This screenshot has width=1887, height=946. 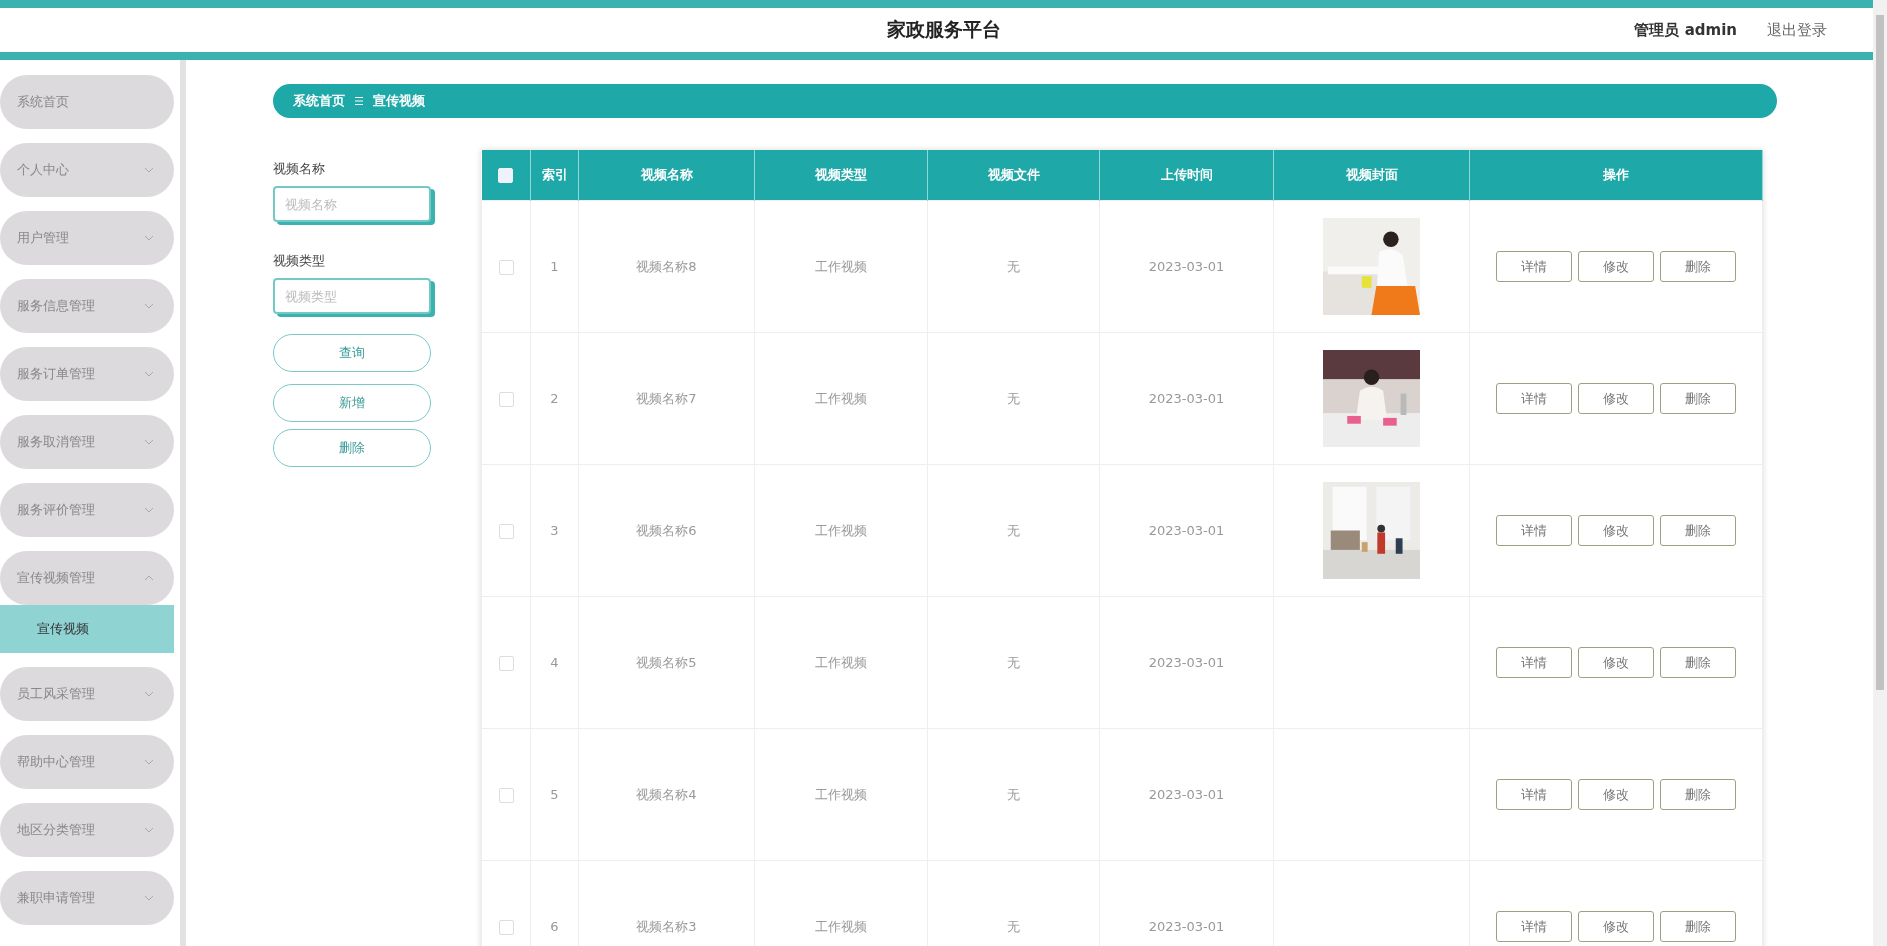 What do you see at coordinates (554, 174) in the screenshot?
I see `column-header: 索引` at bounding box center [554, 174].